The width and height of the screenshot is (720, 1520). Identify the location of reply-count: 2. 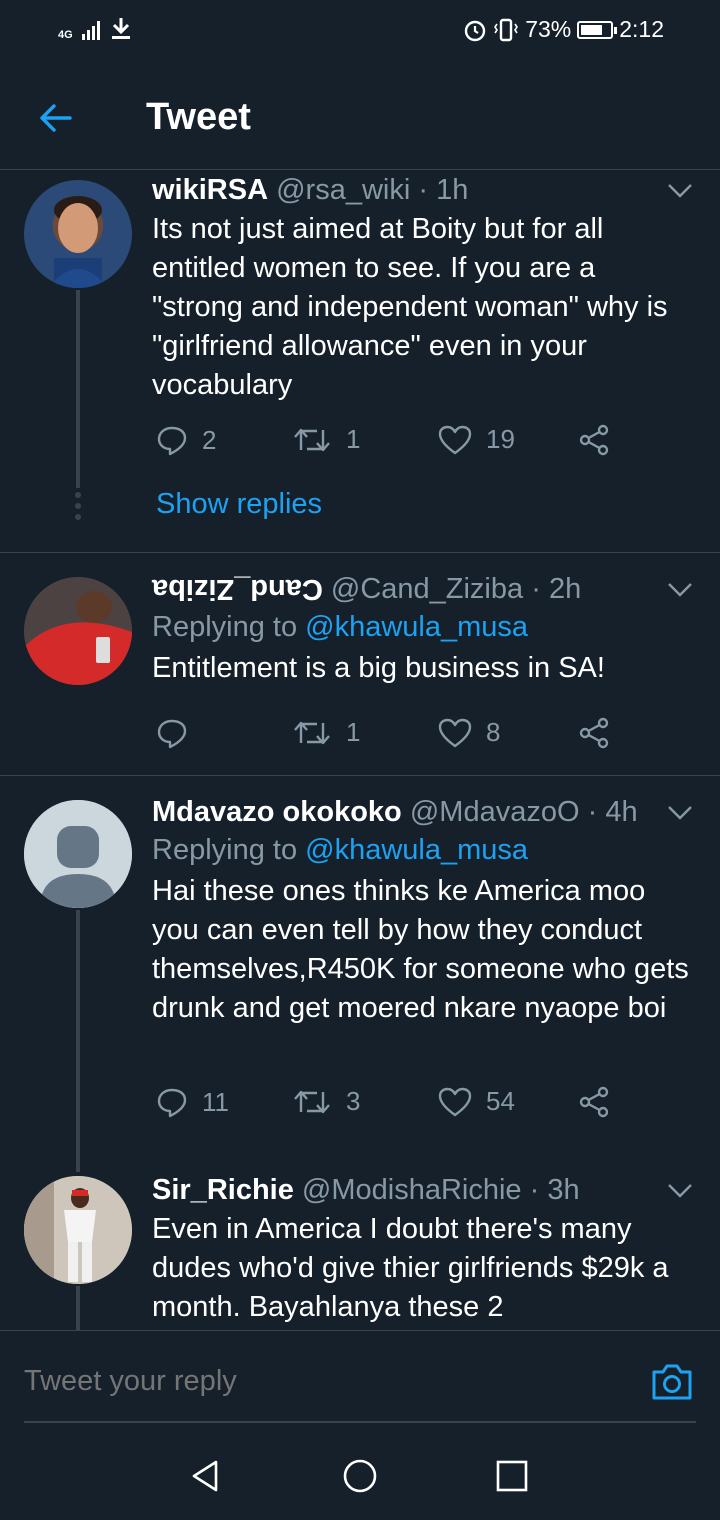
(209, 439).